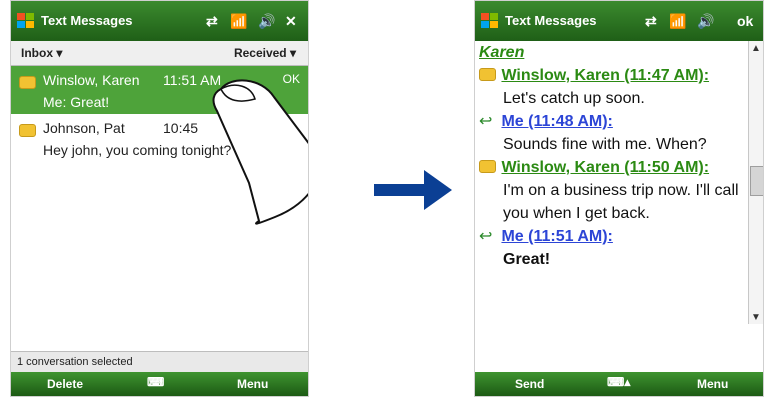 Image resolution: width=765 pixels, height=397 pixels. Describe the element at coordinates (605, 75) in the screenshot. I see `sender-label: Winslow, Karen (11:47 AM):` at that location.